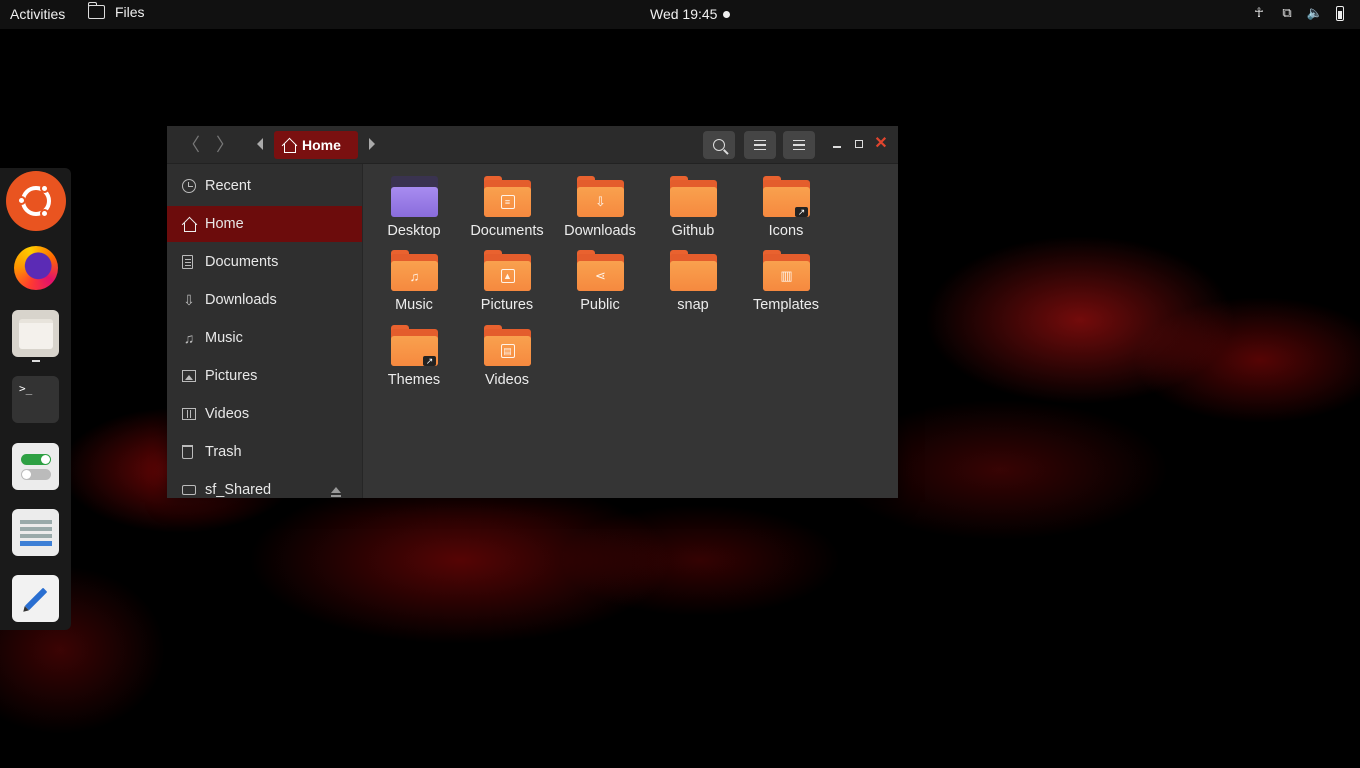  I want to click on template-icon: ▥, so click(786, 275).